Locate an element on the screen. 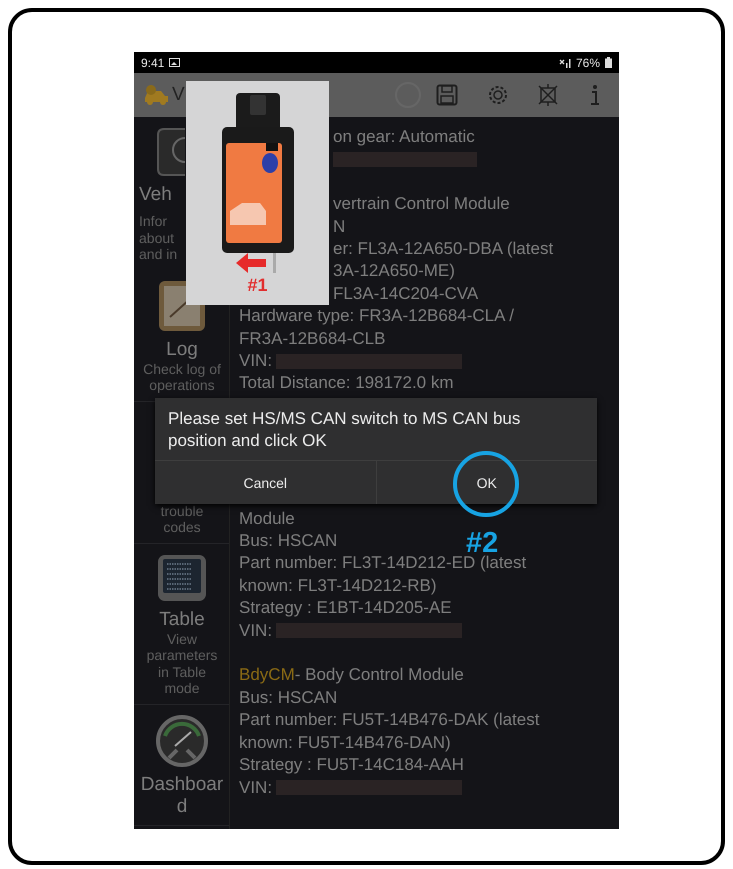  dialog-button: Cancel is located at coordinates (265, 482).